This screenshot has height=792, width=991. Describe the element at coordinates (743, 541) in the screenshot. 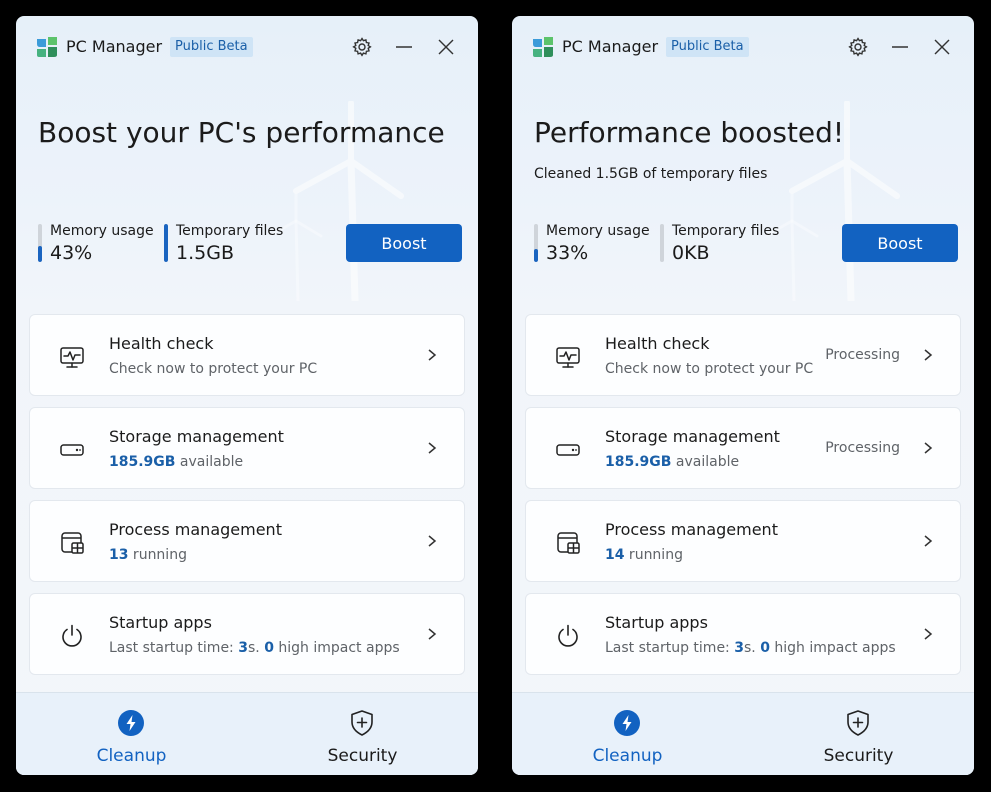

I see `process-management-card: Process management 14 running` at that location.